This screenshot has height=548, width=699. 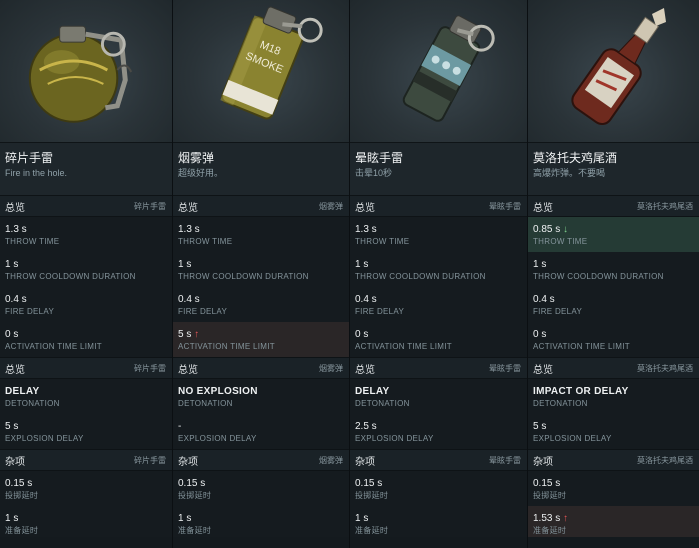 What do you see at coordinates (36, 173) in the screenshot?
I see `grenade-description: Fire in the hole.` at bounding box center [36, 173].